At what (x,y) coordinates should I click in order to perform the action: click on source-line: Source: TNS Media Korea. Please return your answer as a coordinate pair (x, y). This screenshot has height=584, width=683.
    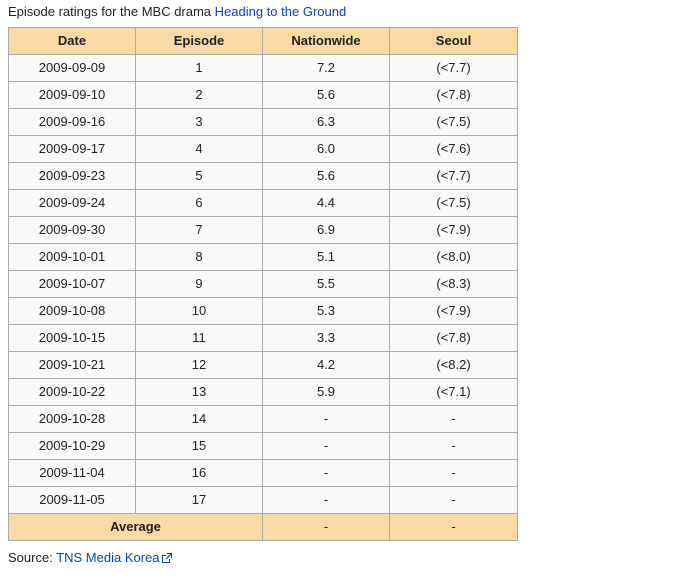
    Looking at the image, I should click on (90, 558).